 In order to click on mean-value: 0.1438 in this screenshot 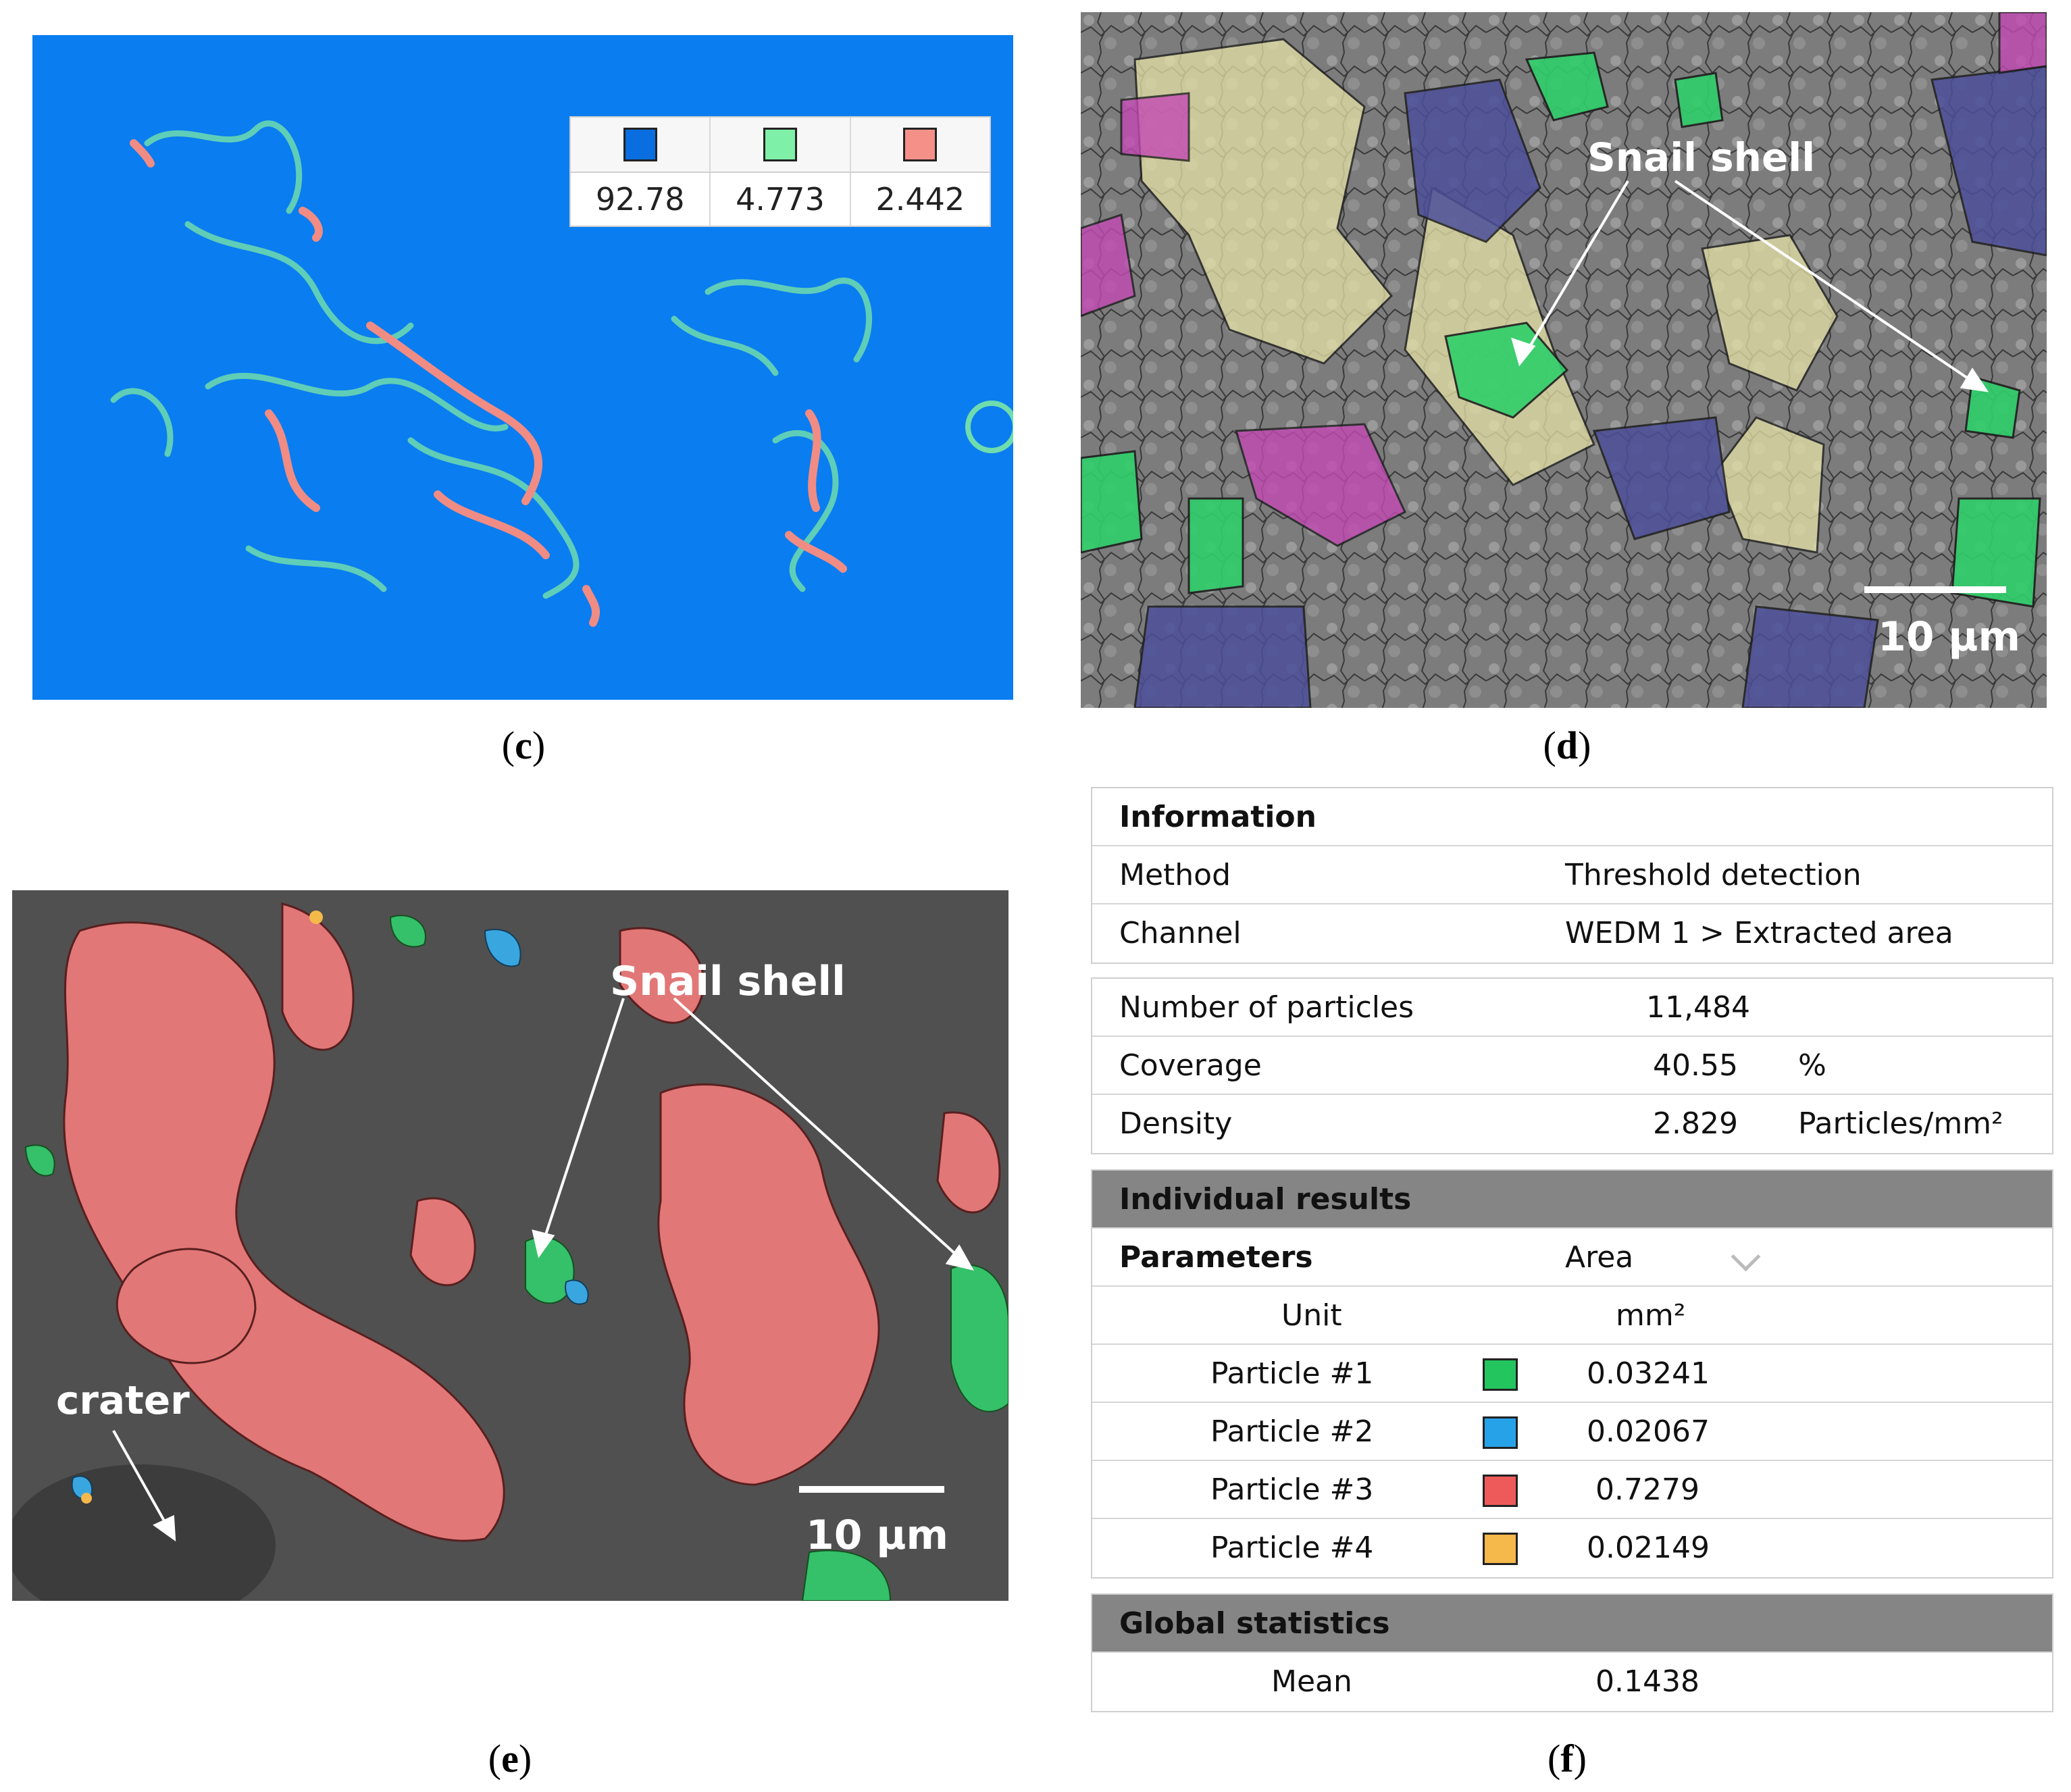, I will do `click(1647, 1681)`.